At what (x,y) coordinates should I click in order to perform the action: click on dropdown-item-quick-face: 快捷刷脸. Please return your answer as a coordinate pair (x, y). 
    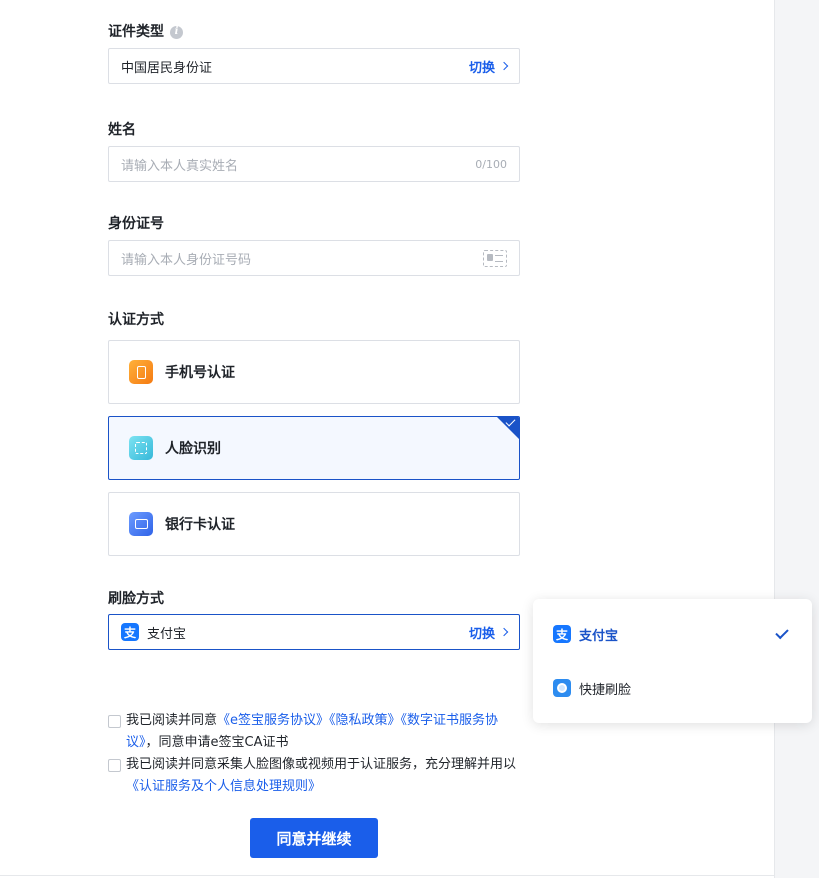
    Looking at the image, I should click on (672, 688).